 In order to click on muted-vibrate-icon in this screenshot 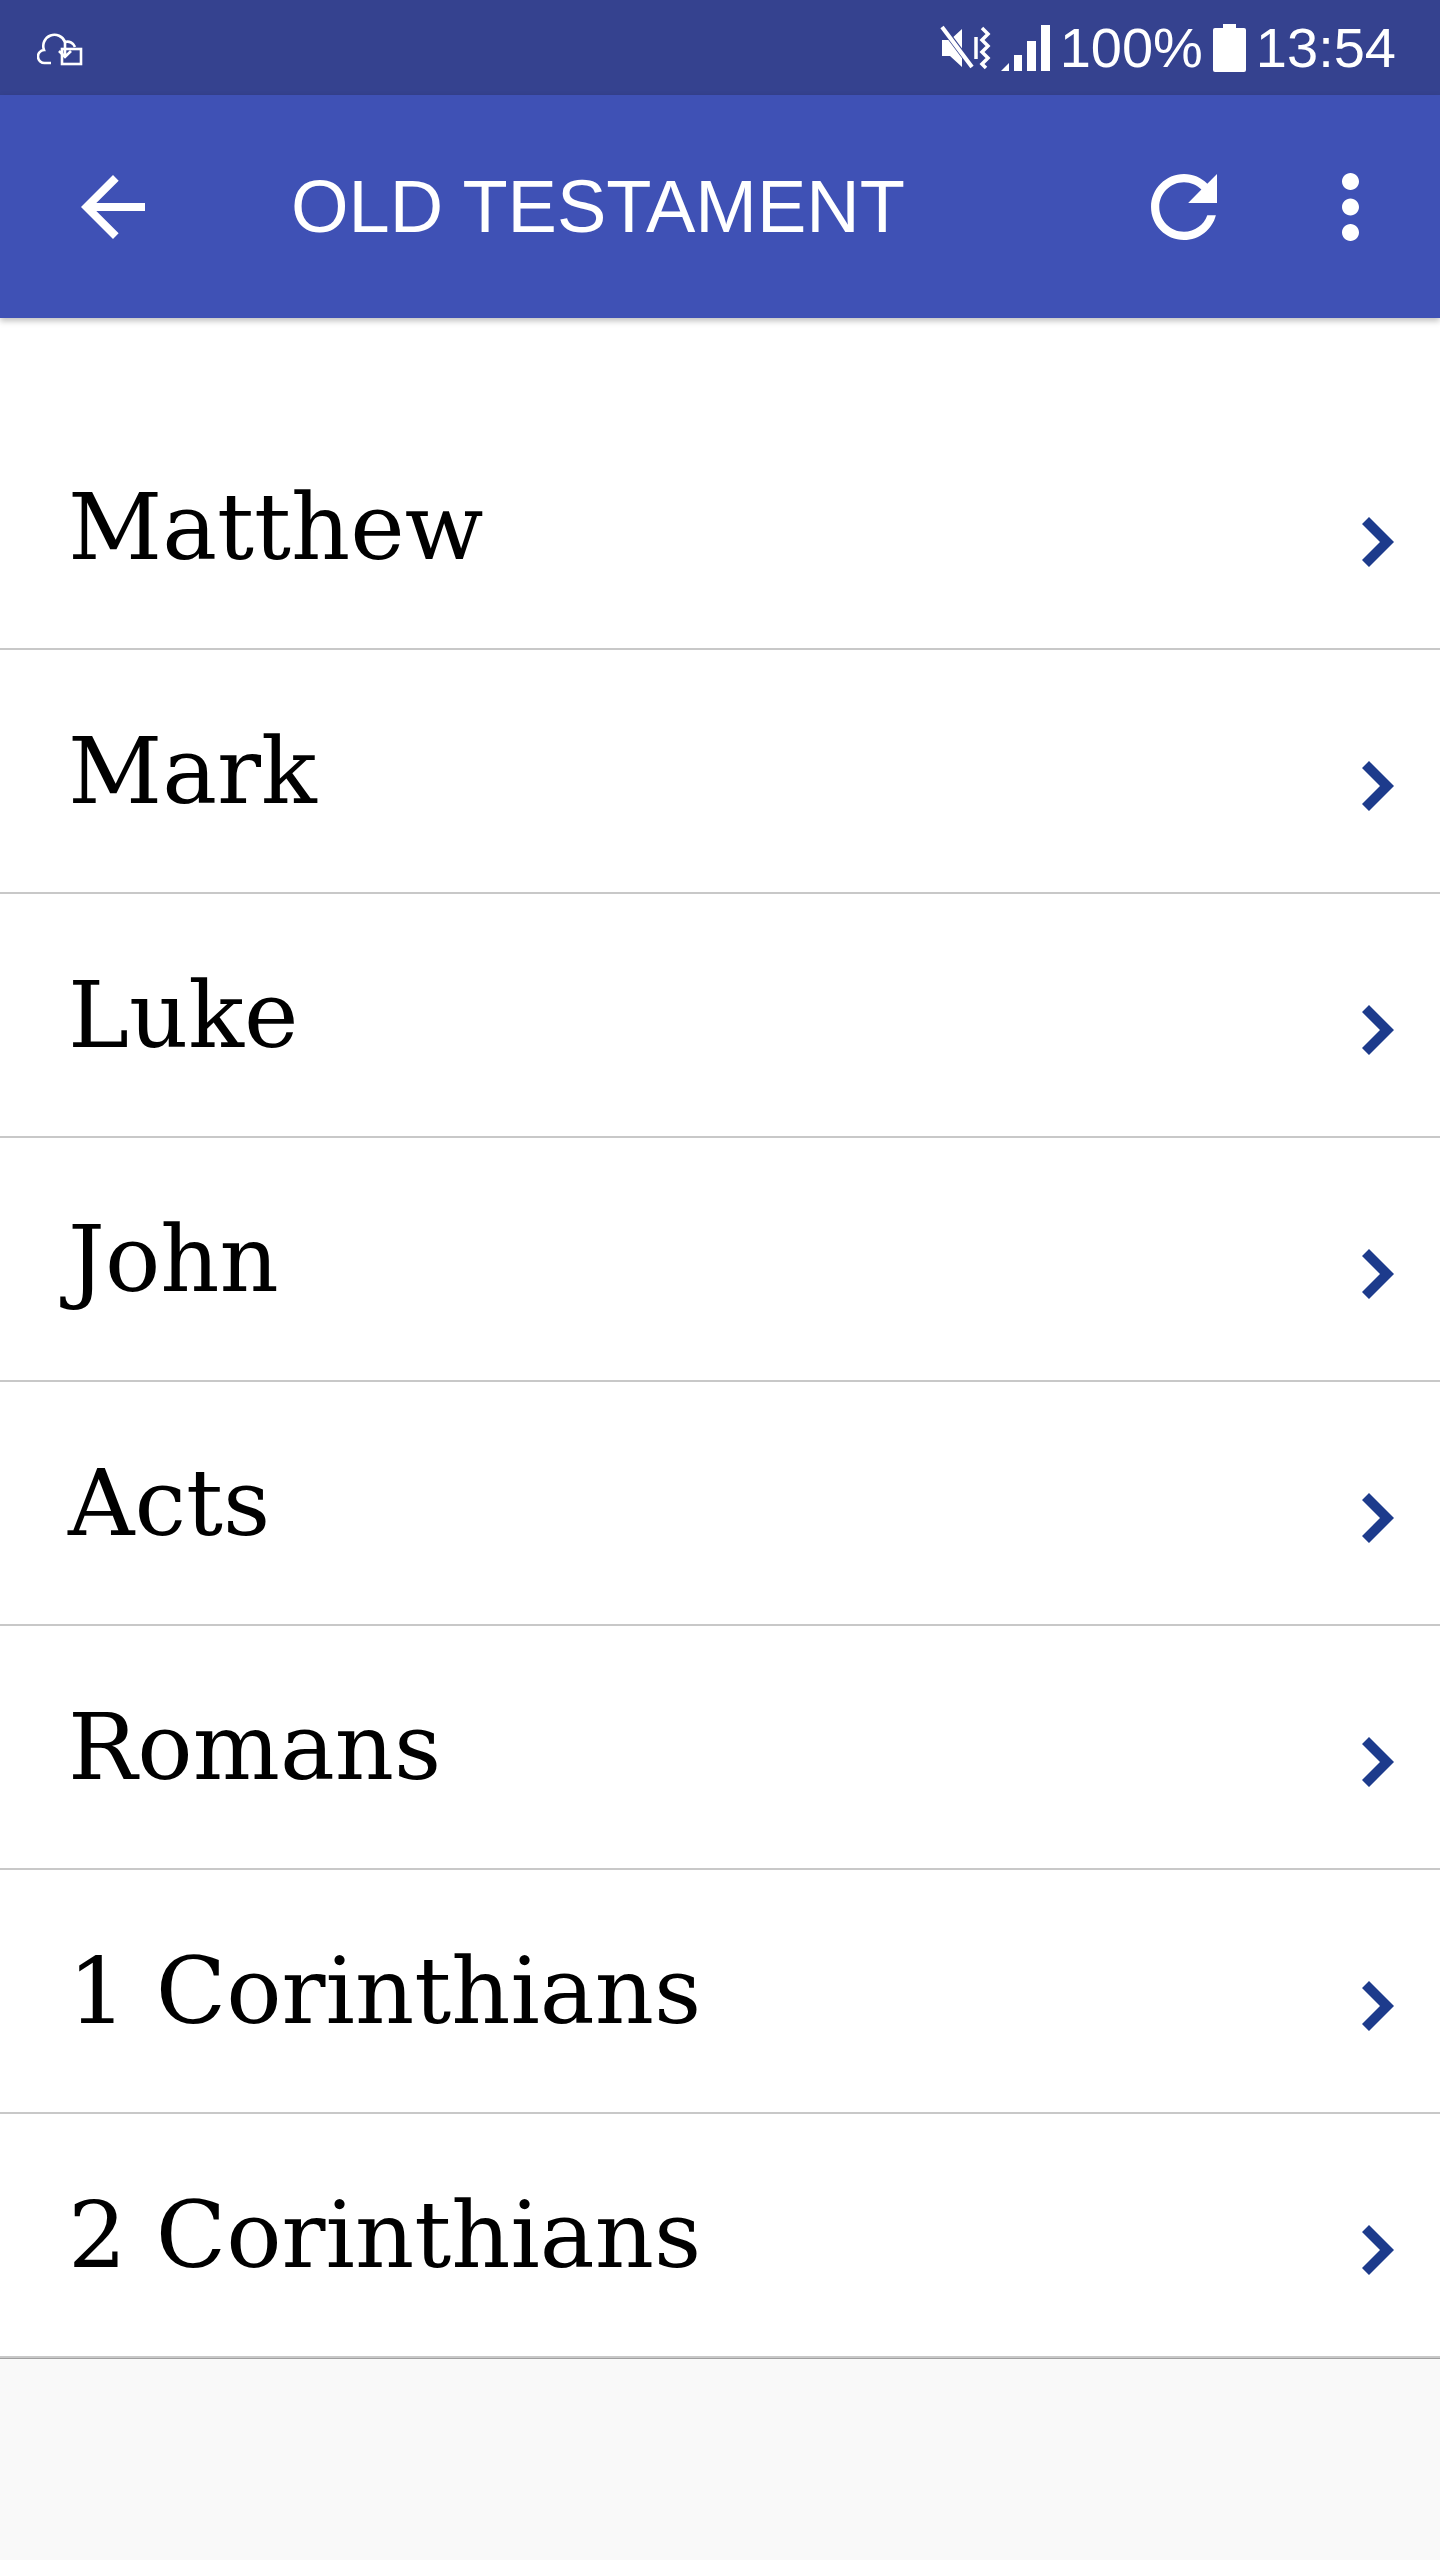, I will do `click(965, 47)`.